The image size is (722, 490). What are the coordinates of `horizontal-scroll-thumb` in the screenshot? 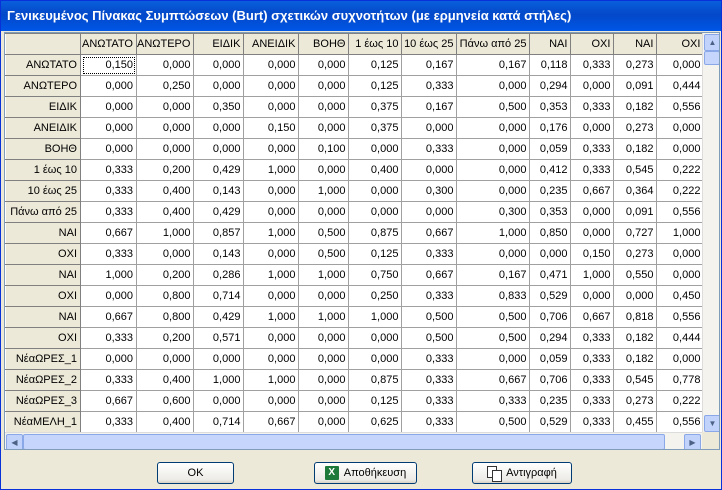 It's located at (344, 441).